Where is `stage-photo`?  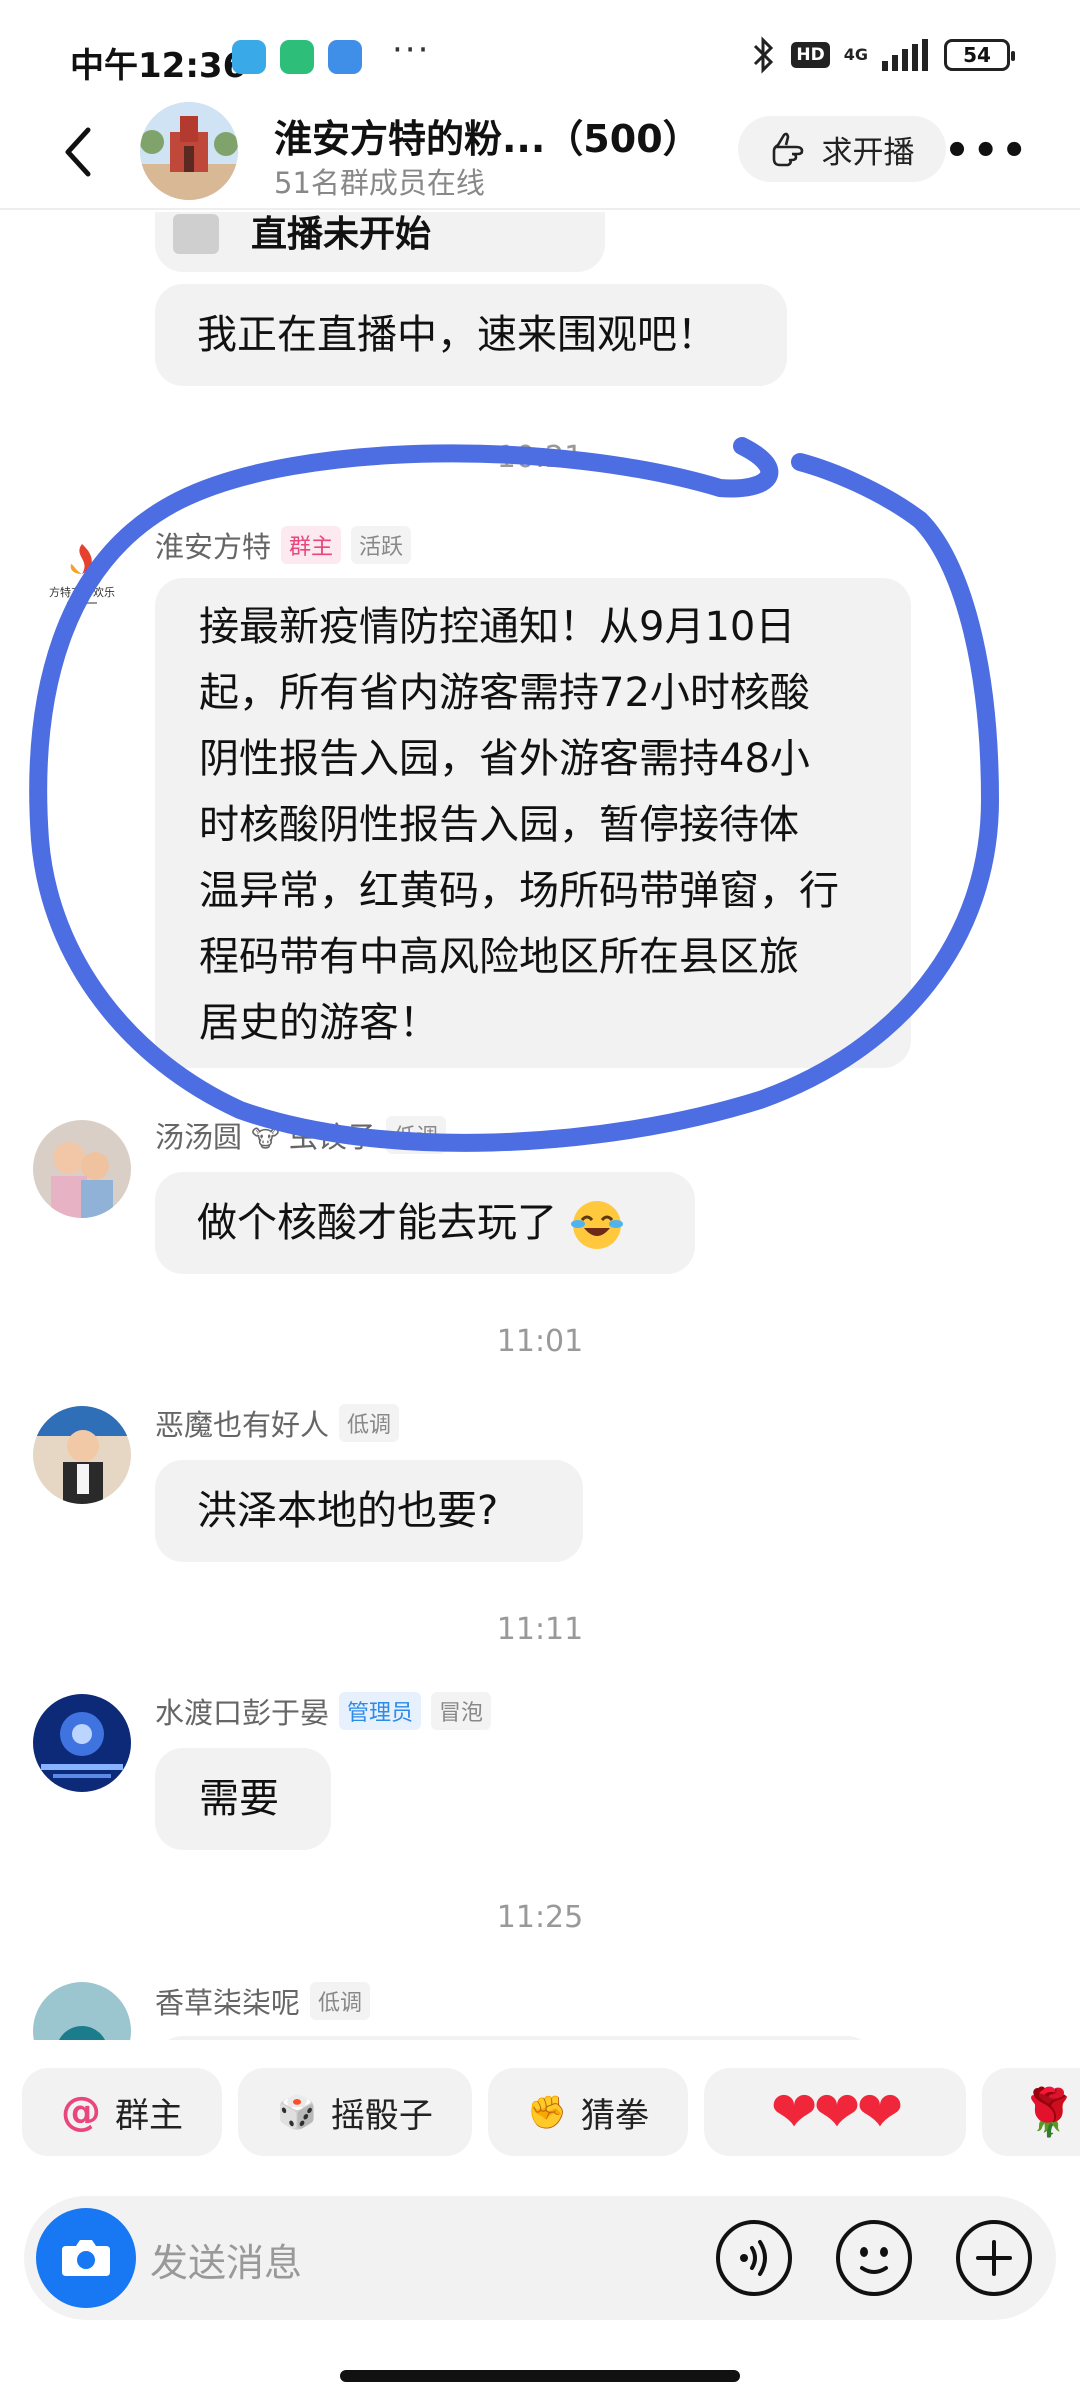 stage-photo is located at coordinates (82, 1743).